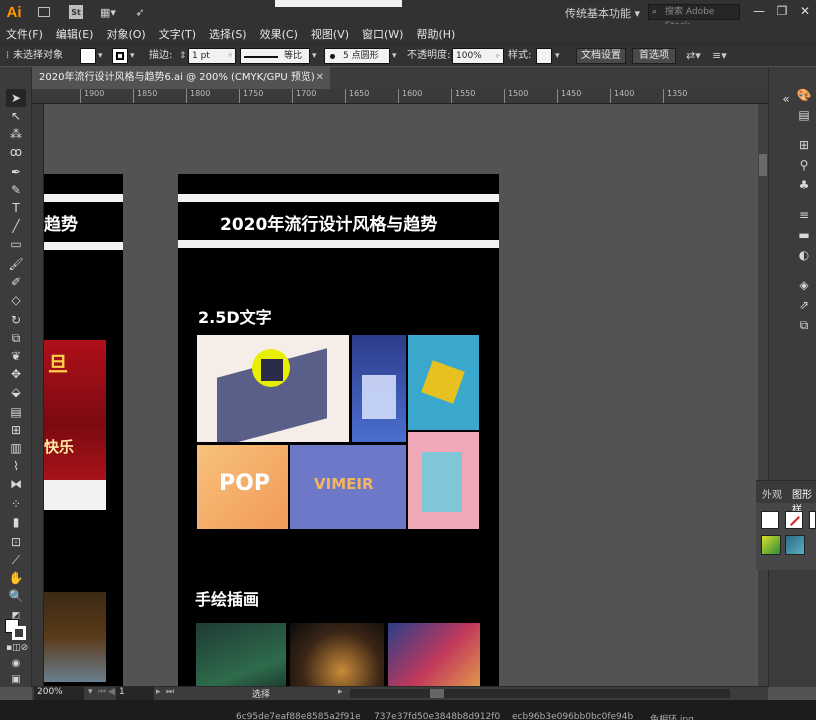 Image resolution: width=816 pixels, height=720 pixels. What do you see at coordinates (228, 34) in the screenshot?
I see `menu-select: 选择(S)` at bounding box center [228, 34].